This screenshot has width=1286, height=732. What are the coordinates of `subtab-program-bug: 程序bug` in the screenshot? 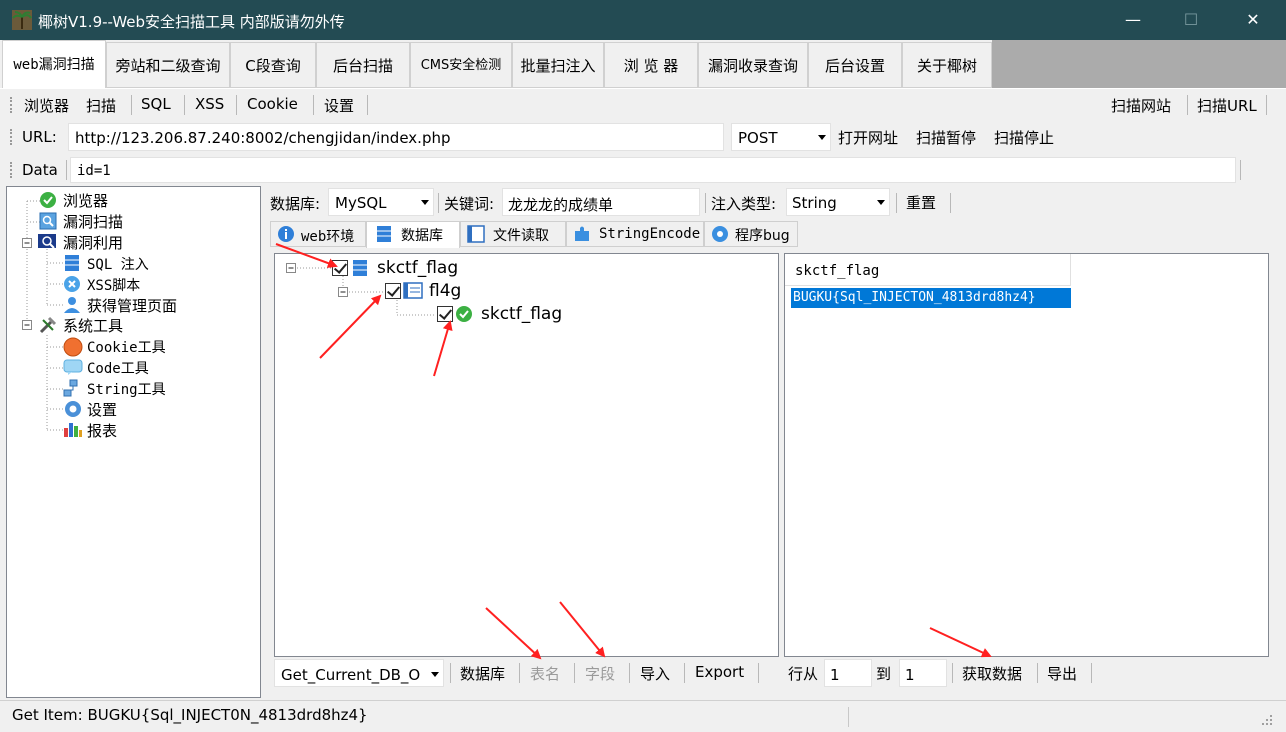 It's located at (751, 234).